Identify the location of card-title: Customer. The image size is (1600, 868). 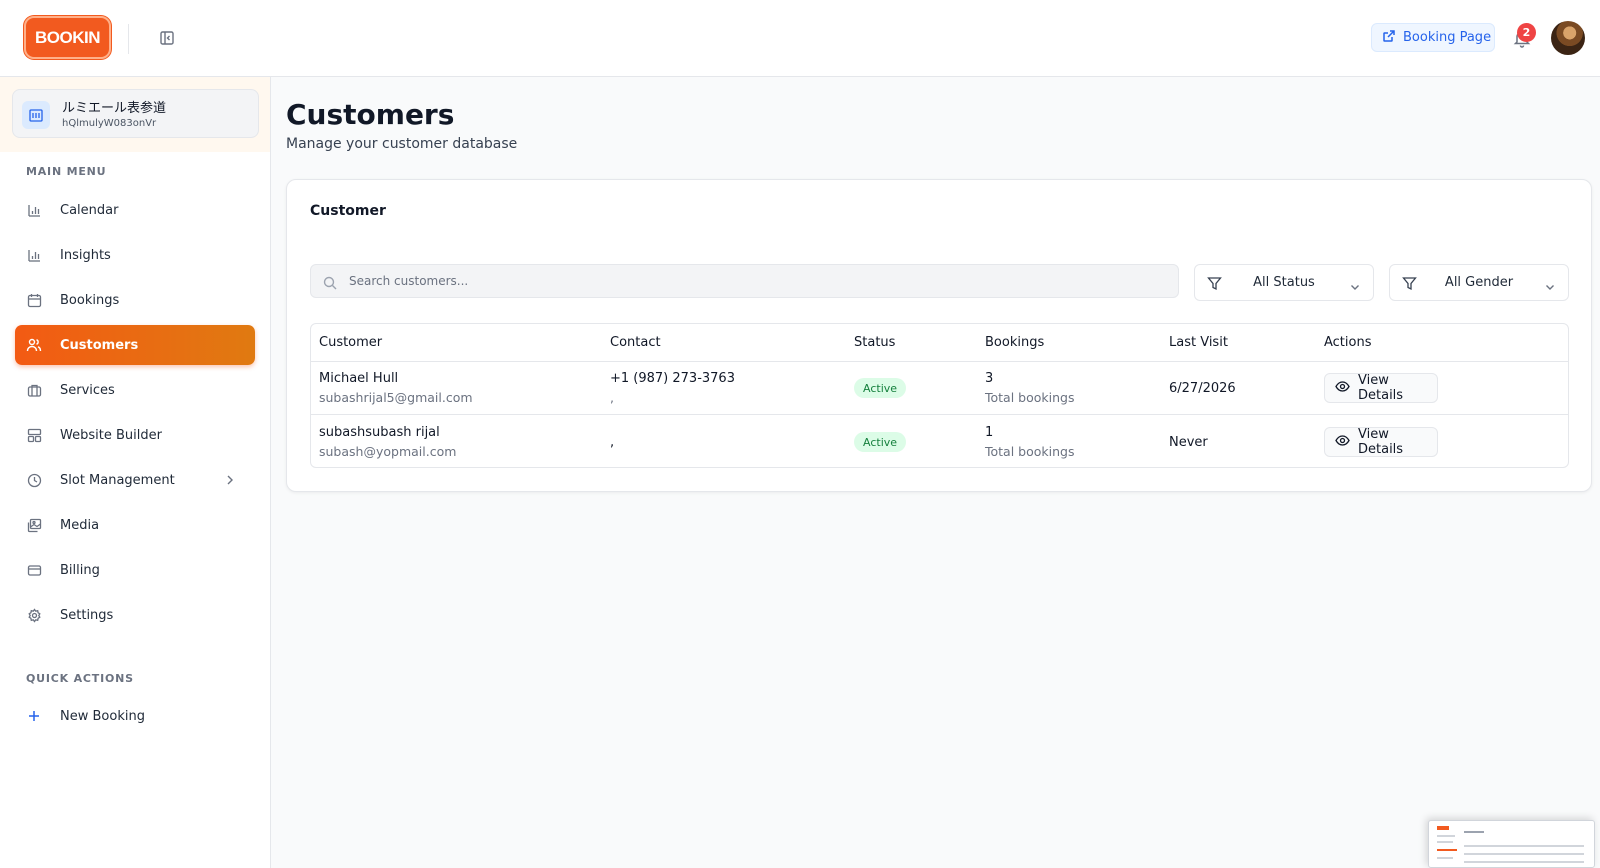
(348, 211).